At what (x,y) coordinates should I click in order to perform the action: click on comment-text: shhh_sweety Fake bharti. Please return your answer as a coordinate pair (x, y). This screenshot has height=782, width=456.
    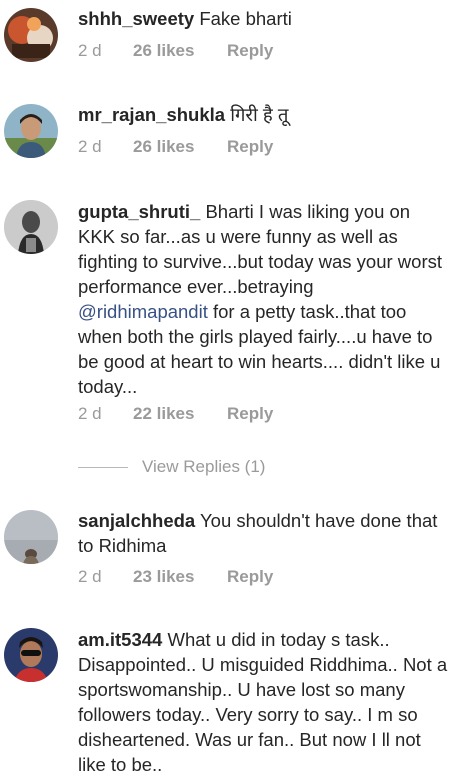
    Looking at the image, I should click on (263, 18).